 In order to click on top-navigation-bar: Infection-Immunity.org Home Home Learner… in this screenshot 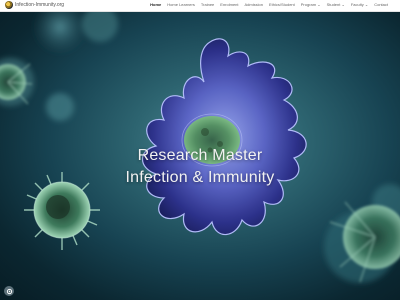, I will do `click(200, 6)`.